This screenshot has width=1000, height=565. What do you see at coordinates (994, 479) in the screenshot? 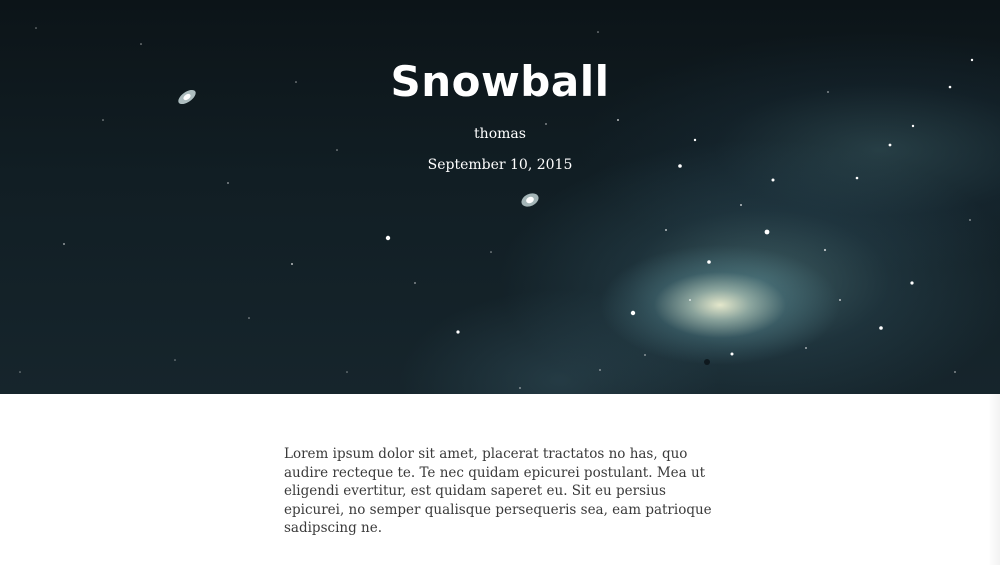
I see `page-edge-shadow` at bounding box center [994, 479].